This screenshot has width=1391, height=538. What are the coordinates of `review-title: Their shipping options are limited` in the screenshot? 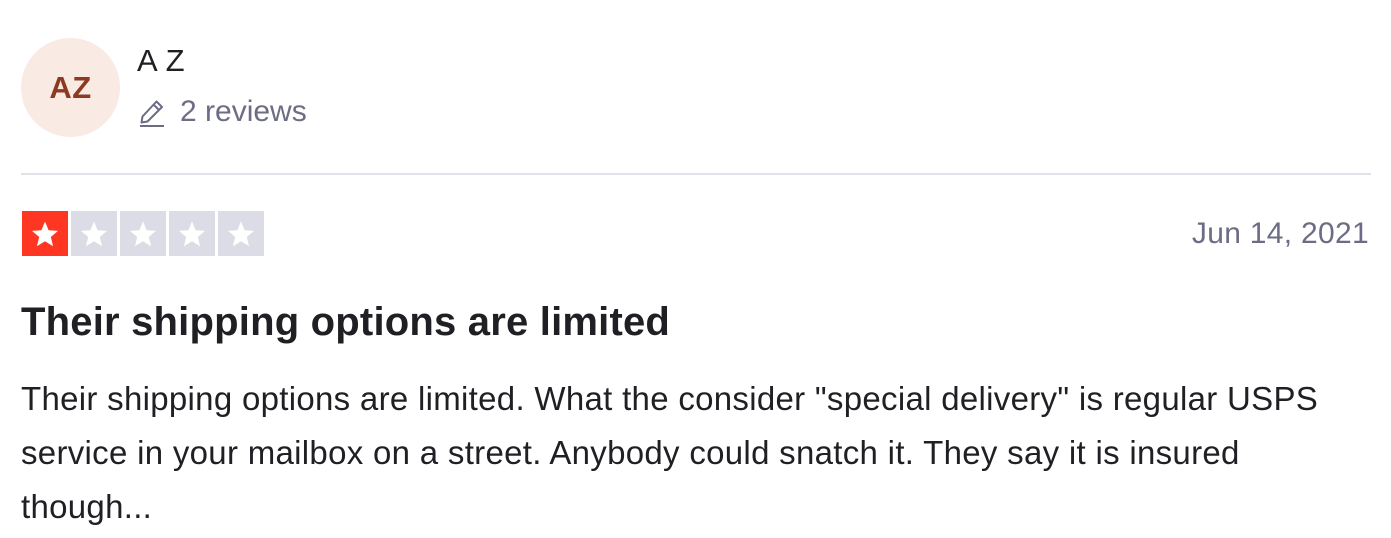 It's located at (345, 322).